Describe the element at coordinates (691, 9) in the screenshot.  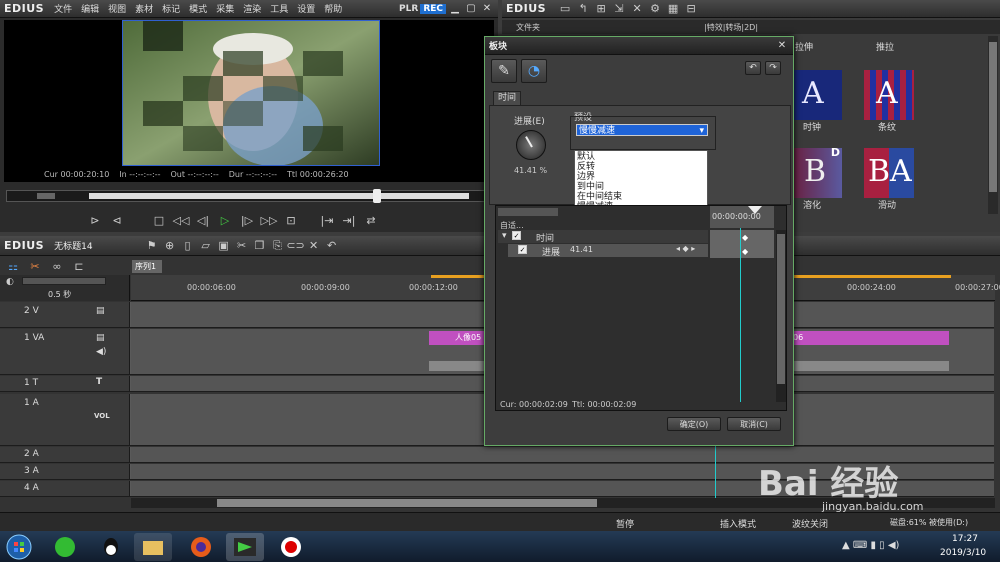
I see `expand-icon: ⊟` at that location.